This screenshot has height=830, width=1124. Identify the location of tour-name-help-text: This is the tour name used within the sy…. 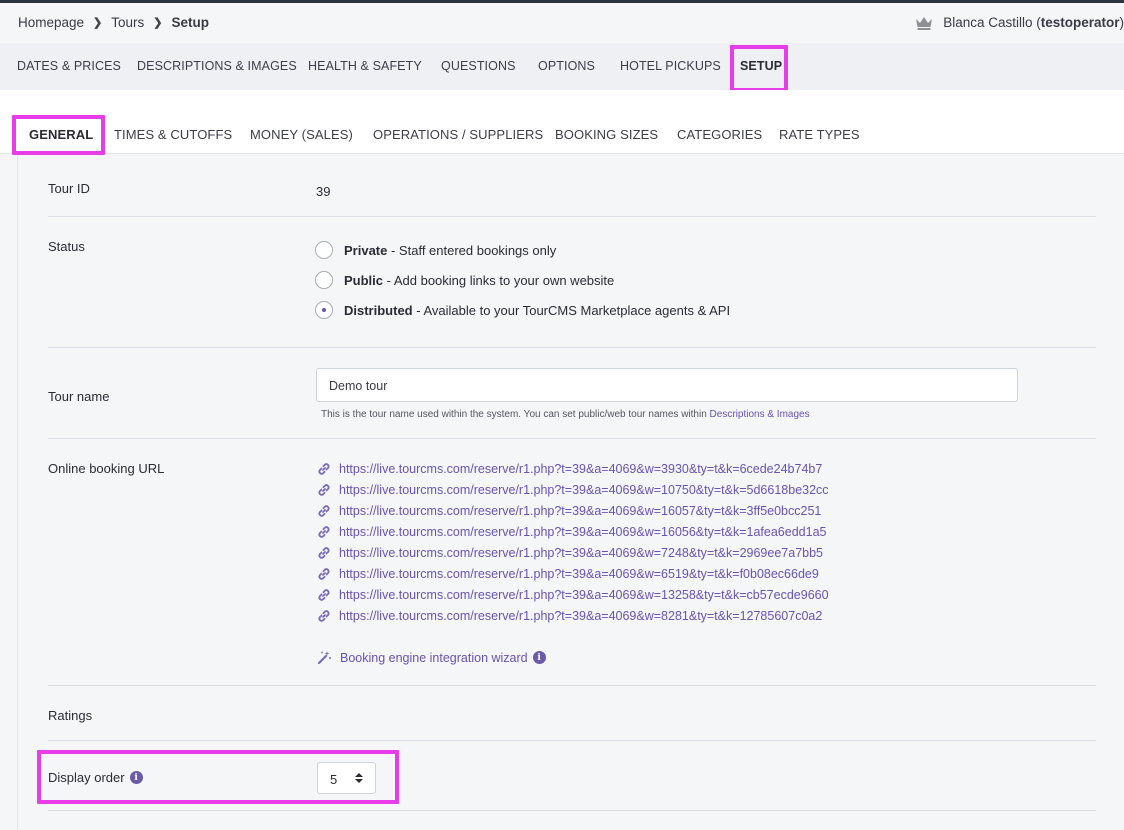
(515, 414).